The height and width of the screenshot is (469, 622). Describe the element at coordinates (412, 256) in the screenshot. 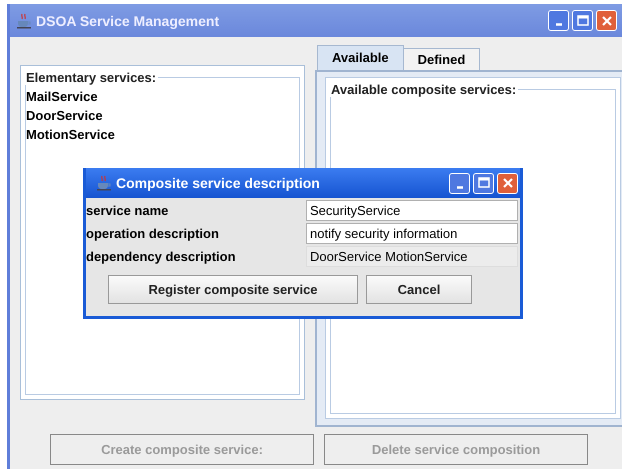

I see `text-field: DoorService MotionService` at that location.